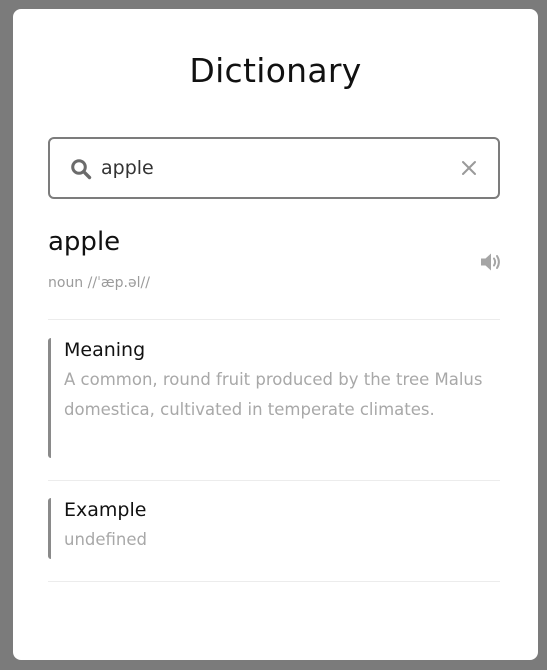 The height and width of the screenshot is (670, 547). Describe the element at coordinates (105, 510) in the screenshot. I see `example-heading: Example` at that location.